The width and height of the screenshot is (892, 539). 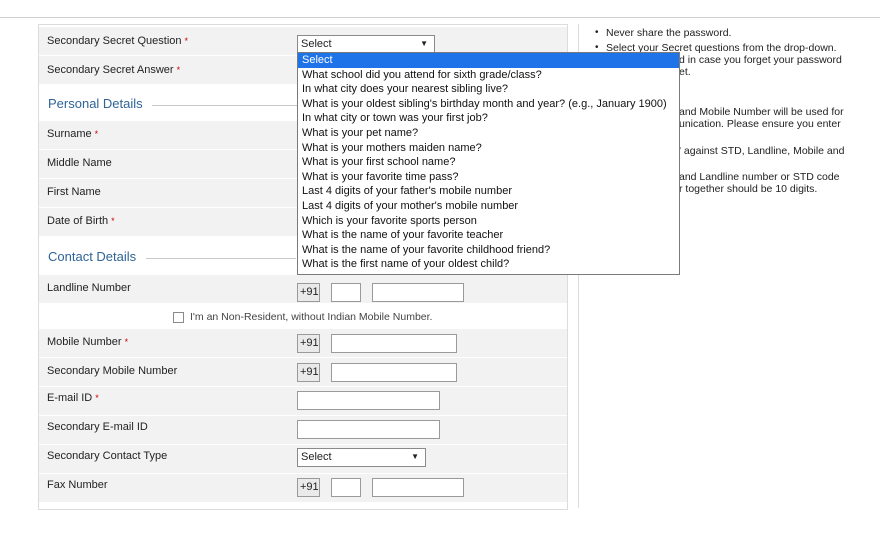 What do you see at coordinates (114, 70) in the screenshot?
I see `secondary-secret-answer-label: Secondary Secret Answer *` at bounding box center [114, 70].